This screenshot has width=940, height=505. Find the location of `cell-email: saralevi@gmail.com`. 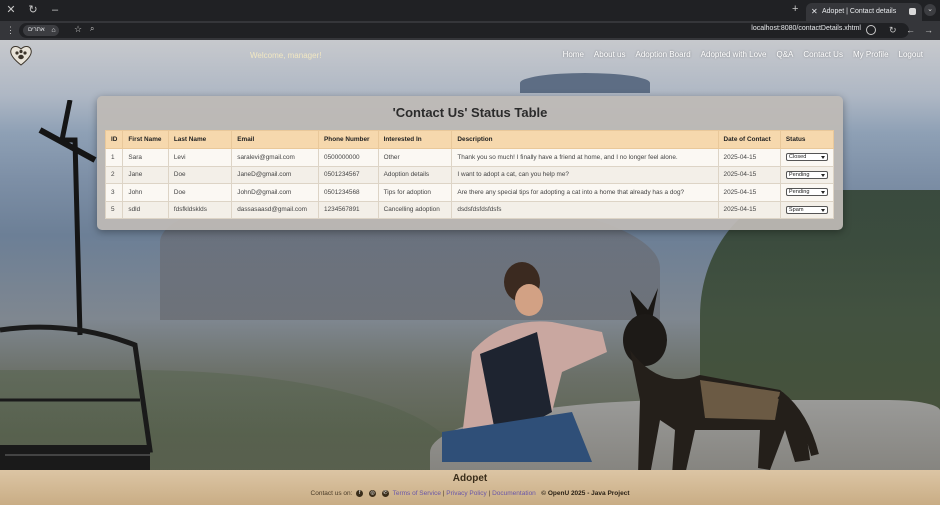

cell-email: saralevi@gmail.com is located at coordinates (275, 157).